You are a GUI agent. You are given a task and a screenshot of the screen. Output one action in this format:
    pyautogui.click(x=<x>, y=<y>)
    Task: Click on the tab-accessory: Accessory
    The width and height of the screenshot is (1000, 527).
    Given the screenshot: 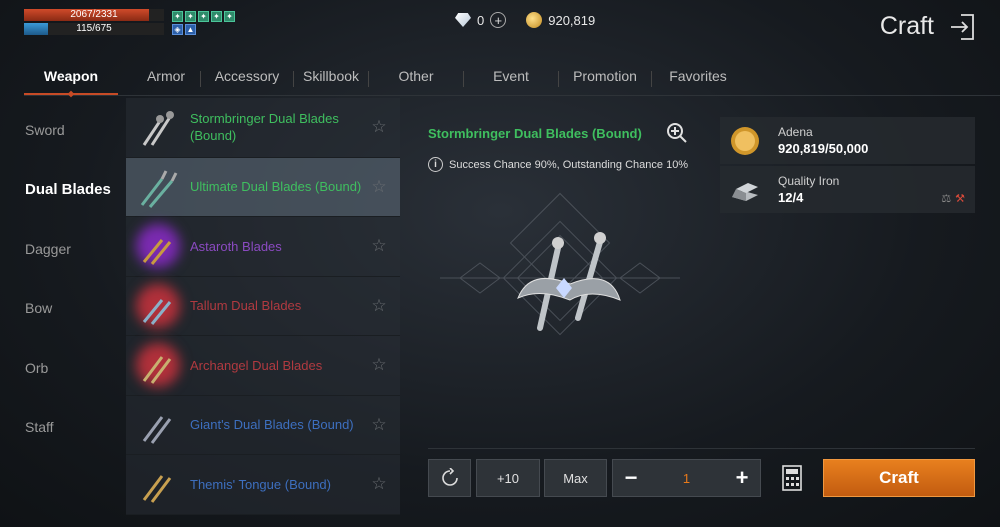 What is the action you would take?
    pyautogui.click(x=247, y=77)
    